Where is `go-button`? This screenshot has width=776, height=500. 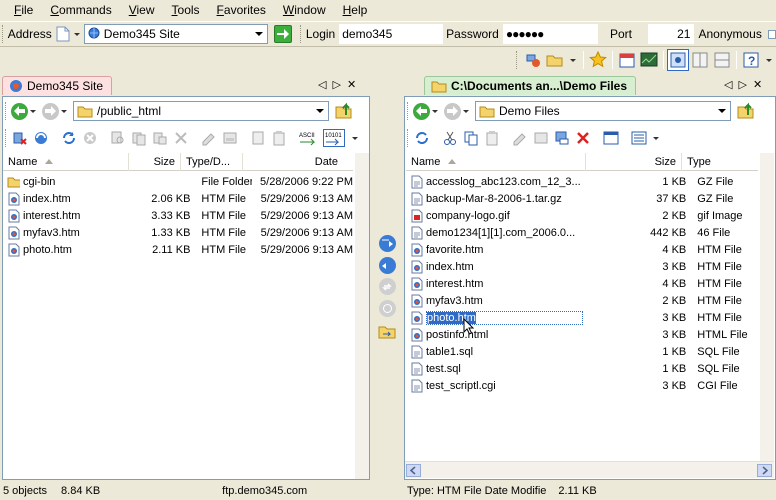
go-button is located at coordinates (283, 34).